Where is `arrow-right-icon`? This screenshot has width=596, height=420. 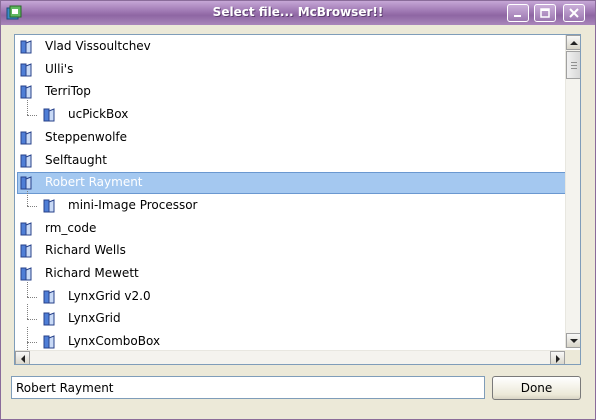
arrow-right-icon is located at coordinates (557, 358).